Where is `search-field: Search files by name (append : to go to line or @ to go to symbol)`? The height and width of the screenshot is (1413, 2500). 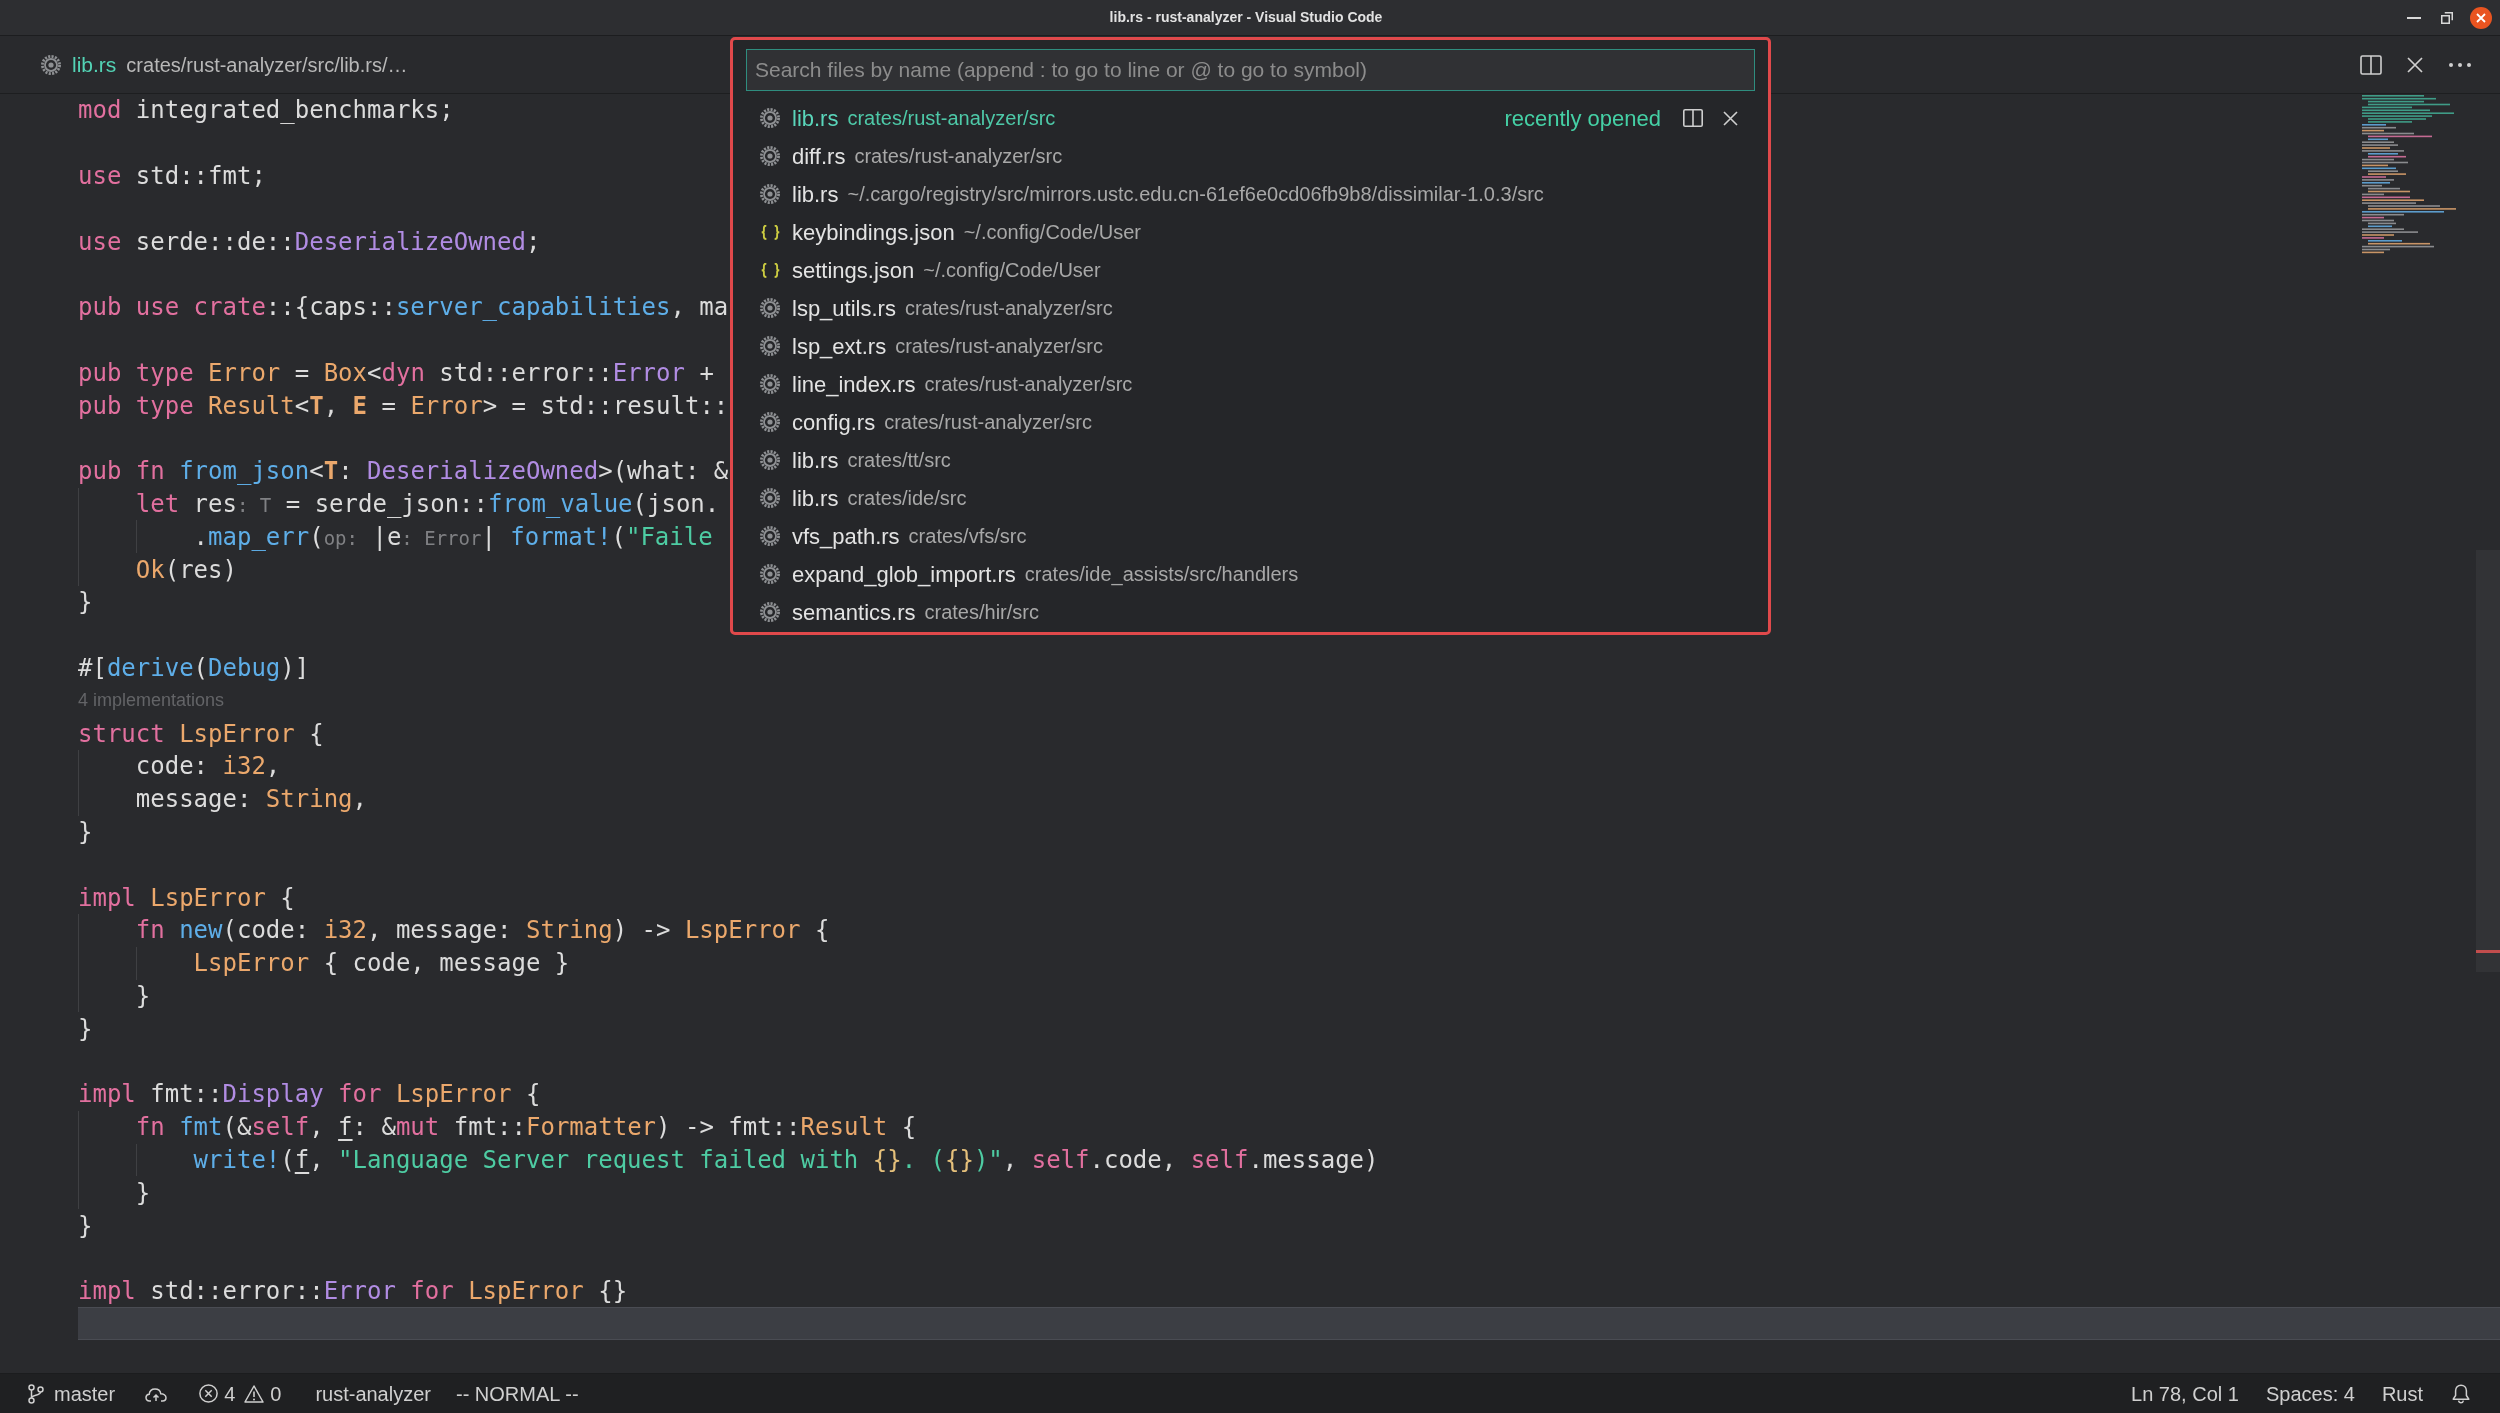 search-field: Search files by name (append : to go to line or @ to go to symbol) is located at coordinates (1250, 70).